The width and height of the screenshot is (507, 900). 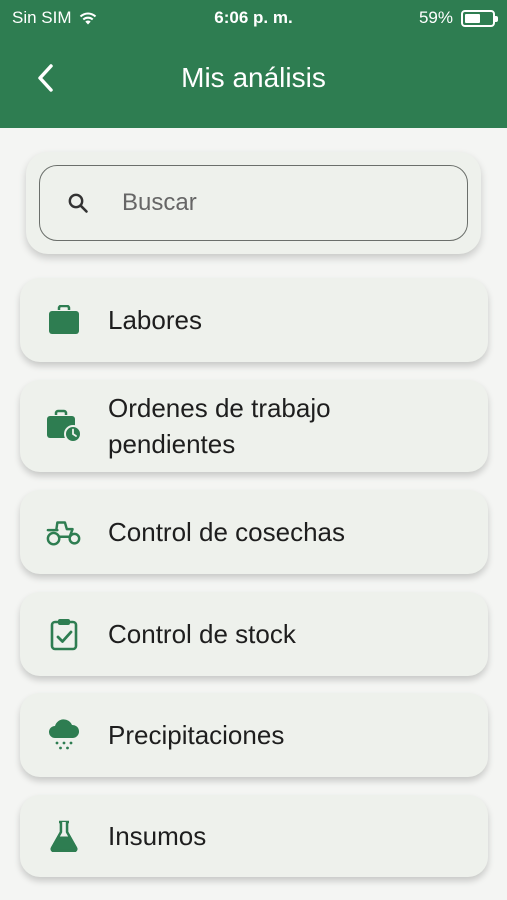 I want to click on search-card, so click(x=253, y=203).